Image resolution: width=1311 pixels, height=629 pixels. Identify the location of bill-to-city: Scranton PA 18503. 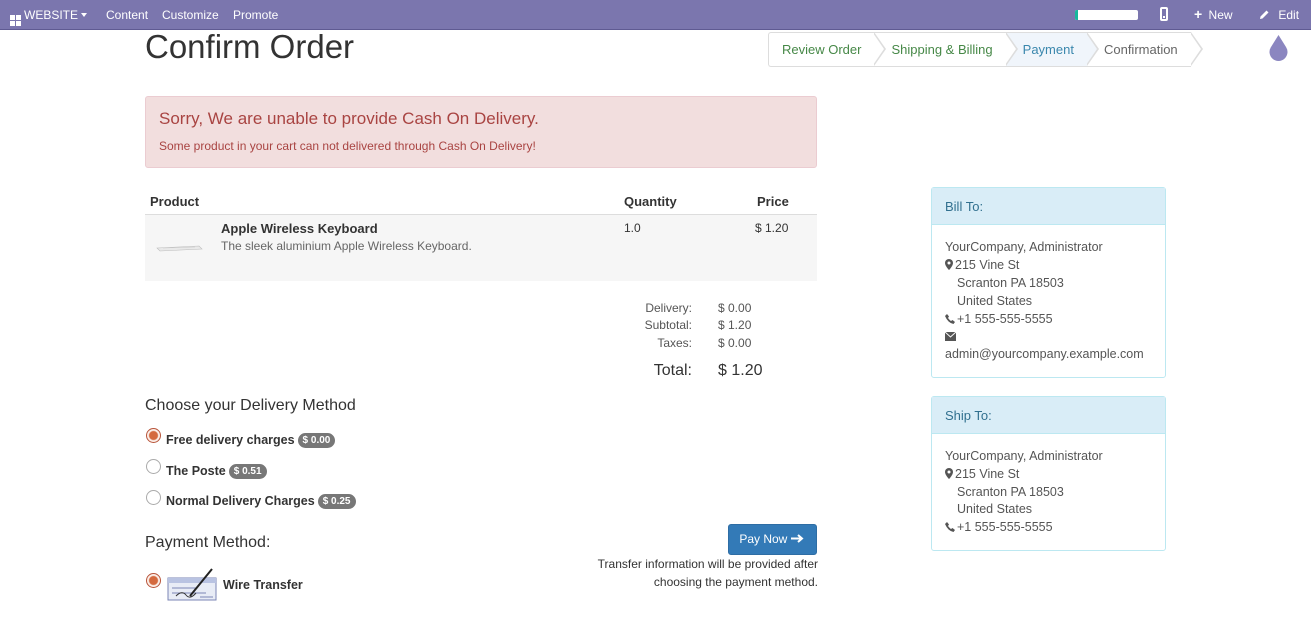
(1010, 283).